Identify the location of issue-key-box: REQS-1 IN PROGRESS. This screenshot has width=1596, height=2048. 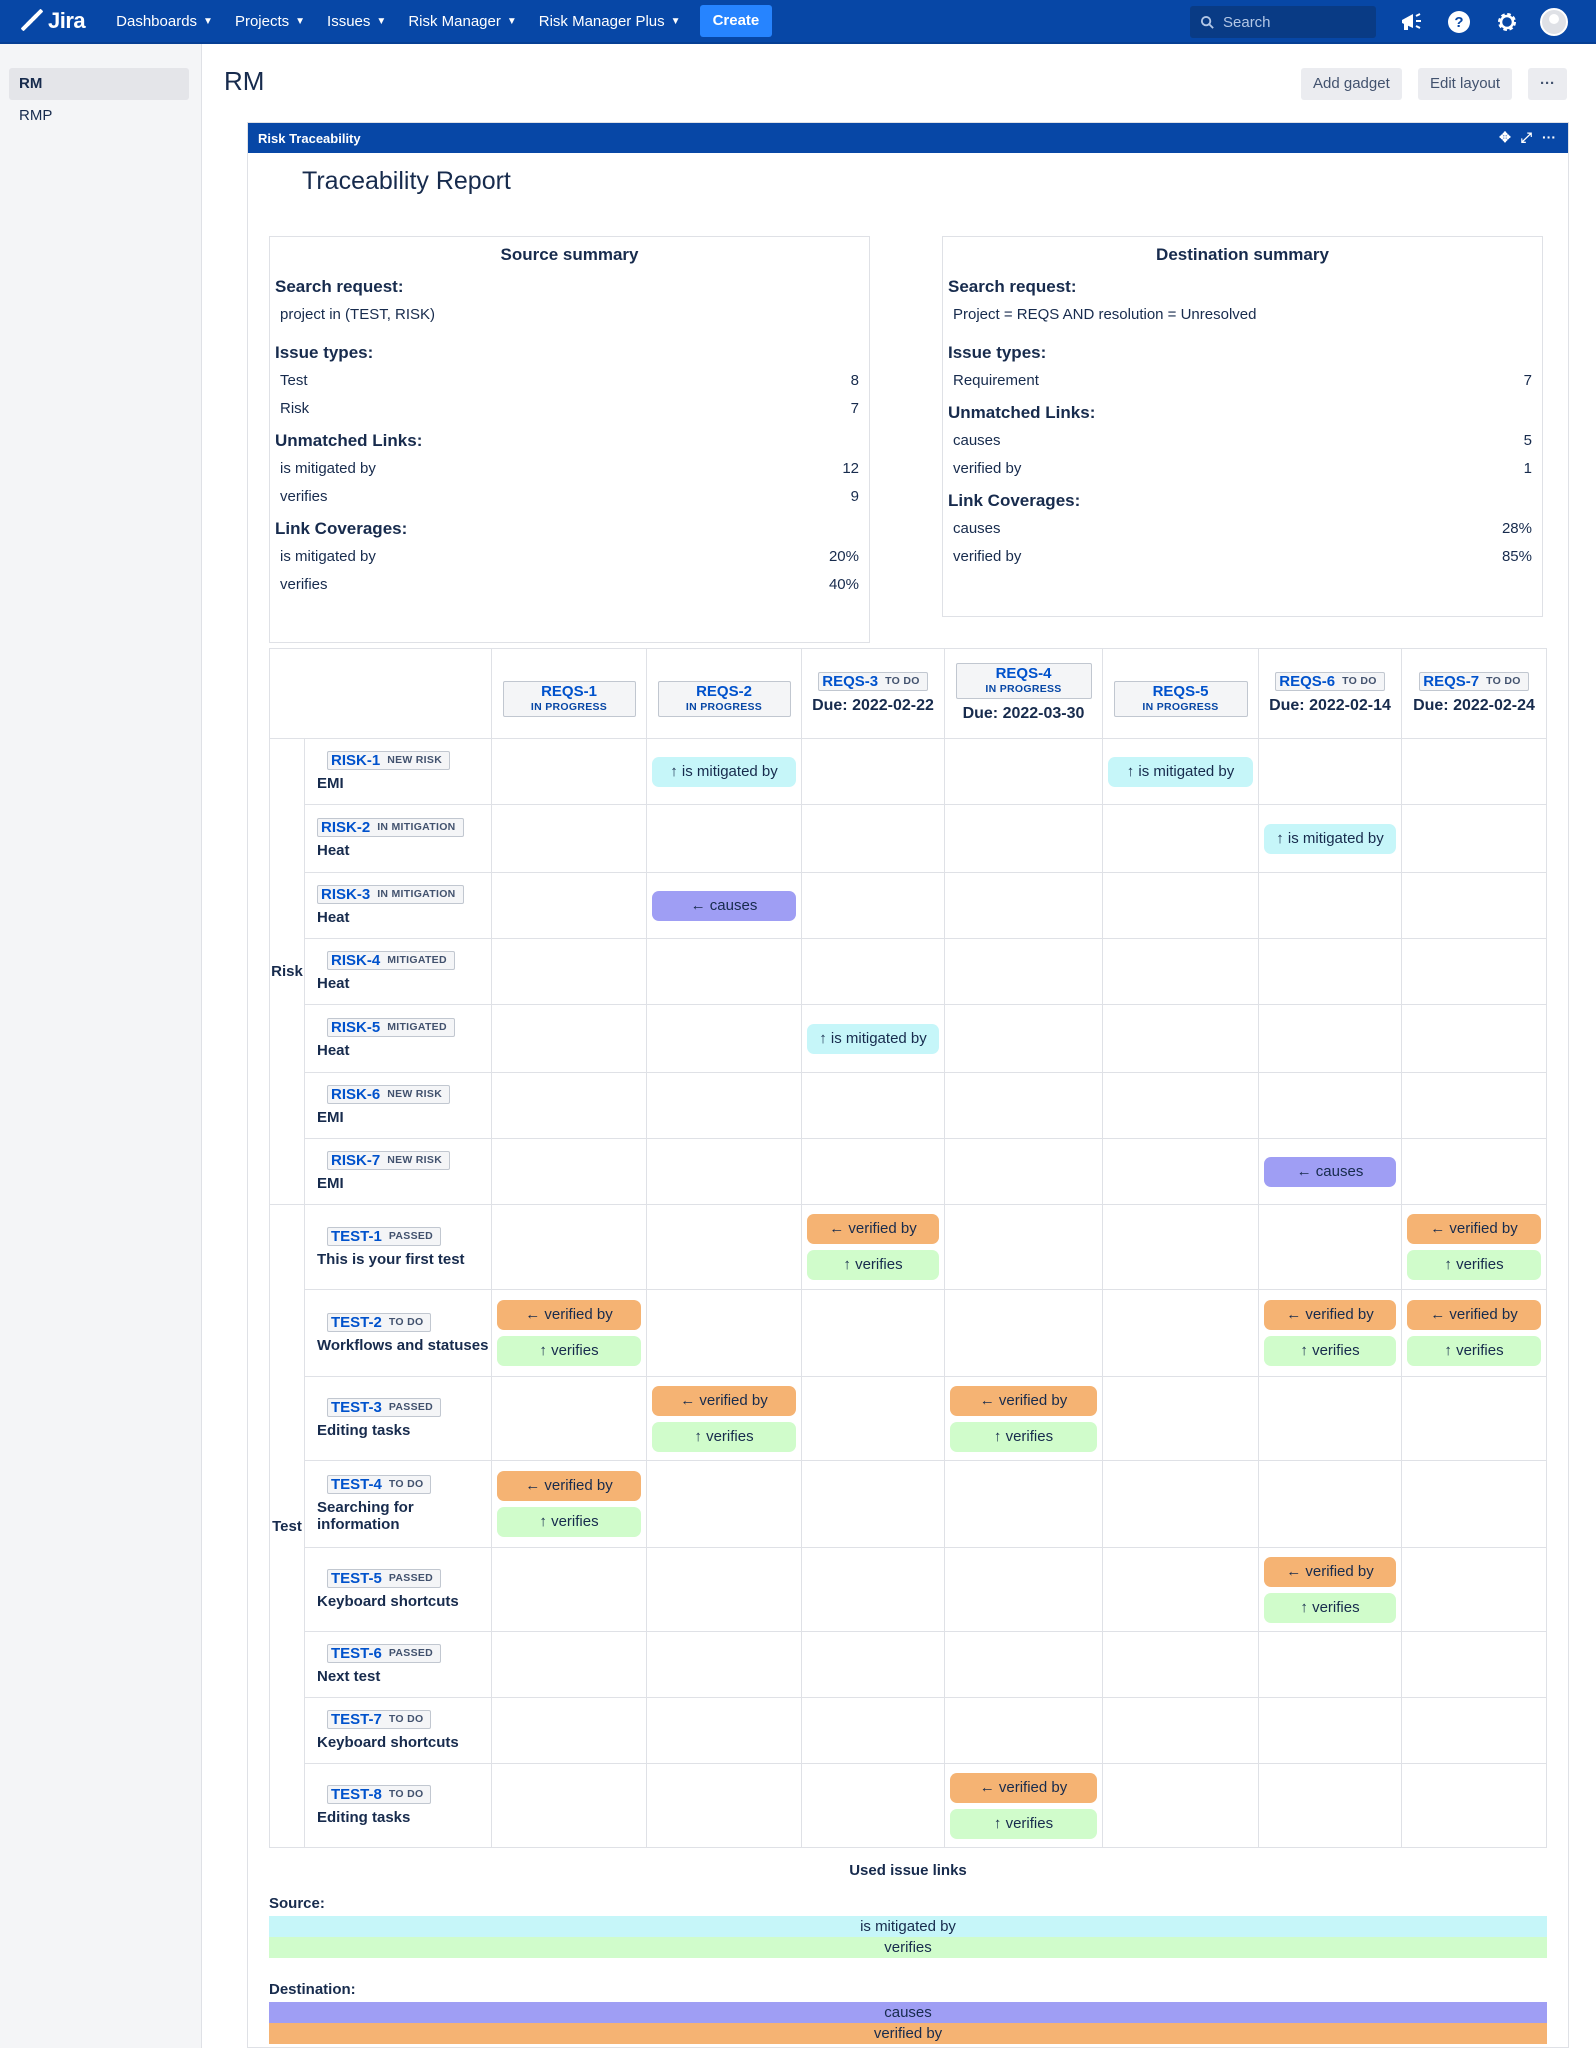
(569, 698).